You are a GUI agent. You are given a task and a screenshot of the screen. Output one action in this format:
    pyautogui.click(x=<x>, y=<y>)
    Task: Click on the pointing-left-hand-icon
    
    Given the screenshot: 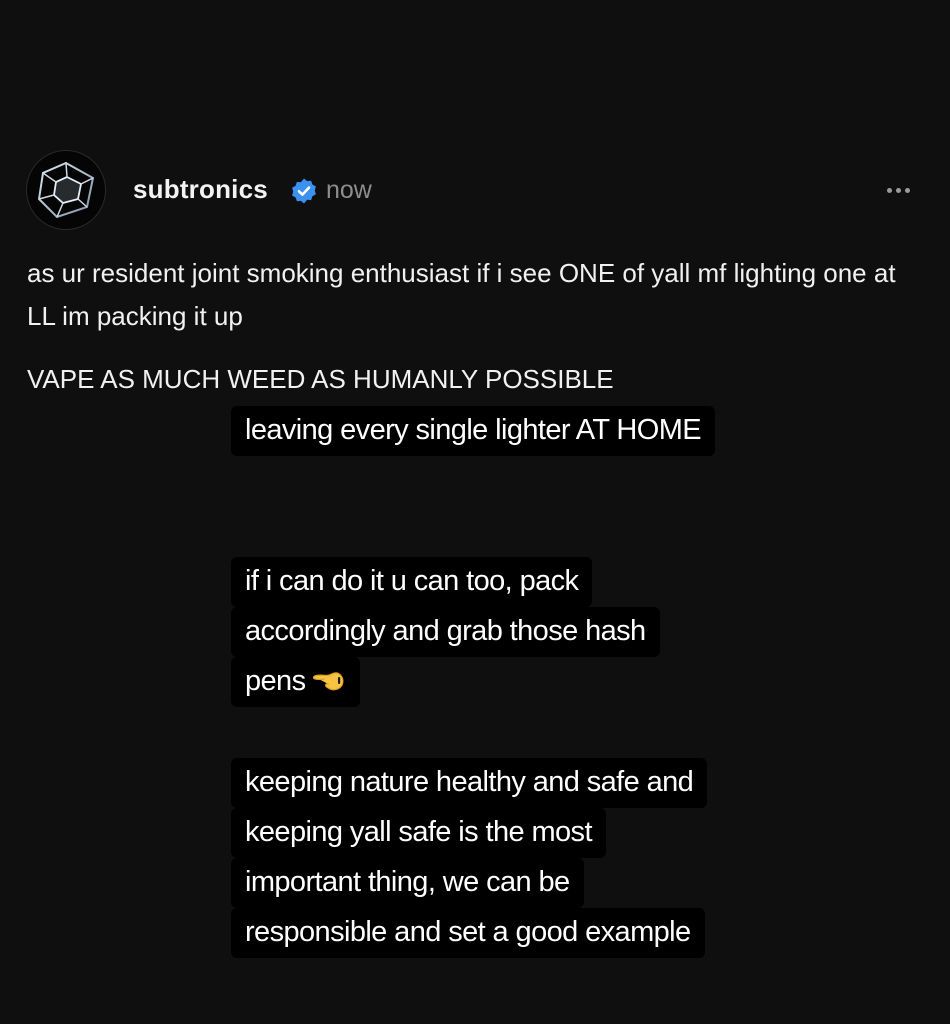 What is the action you would take?
    pyautogui.click(x=327, y=681)
    